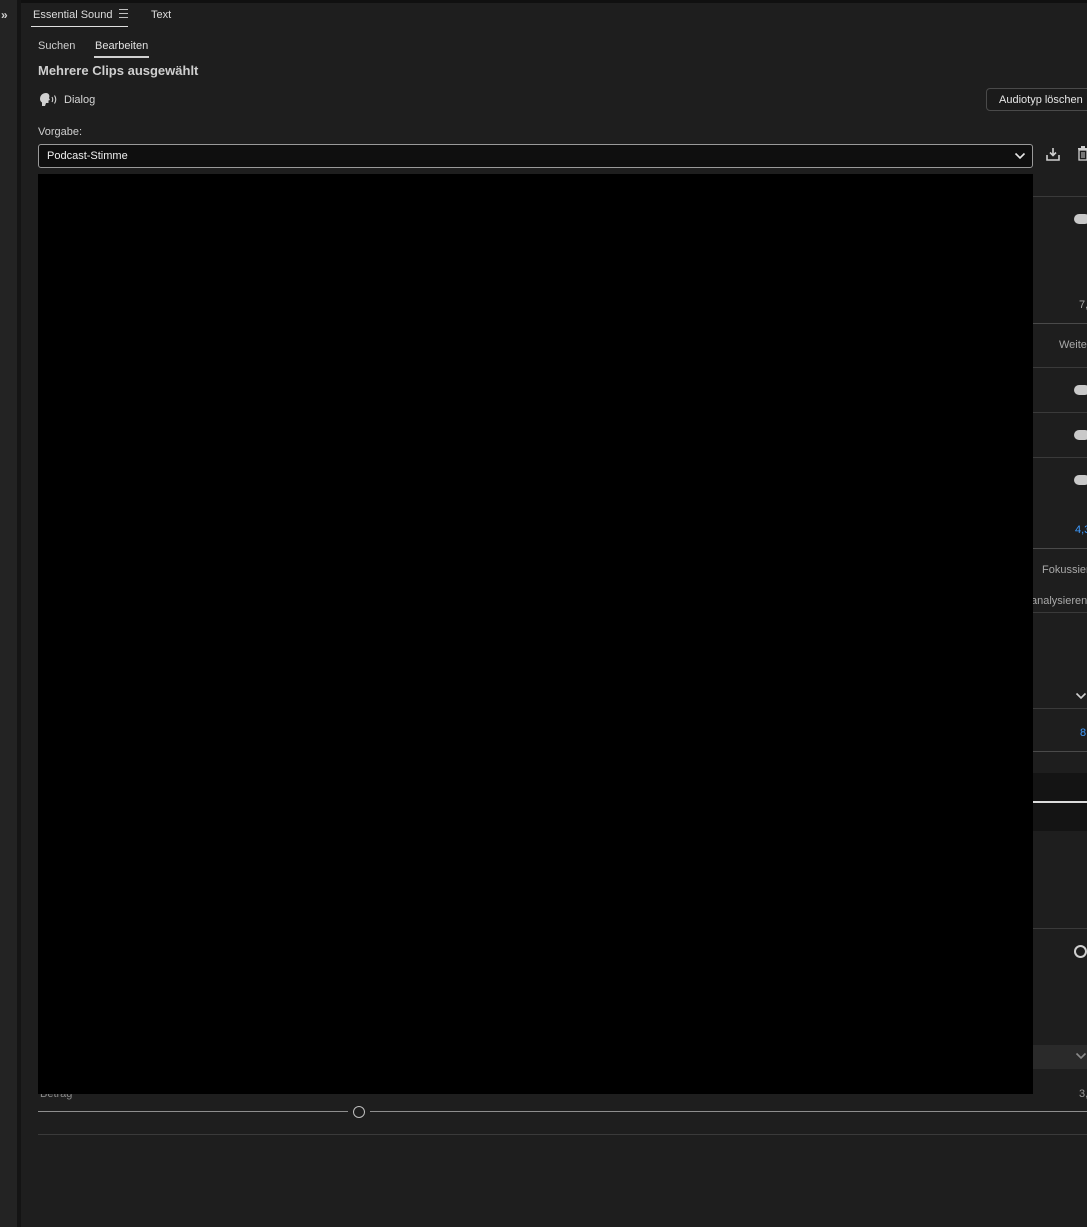 The height and width of the screenshot is (1227, 1087). Describe the element at coordinates (80, 100) in the screenshot. I see `audio-type-label: Dialog` at that location.